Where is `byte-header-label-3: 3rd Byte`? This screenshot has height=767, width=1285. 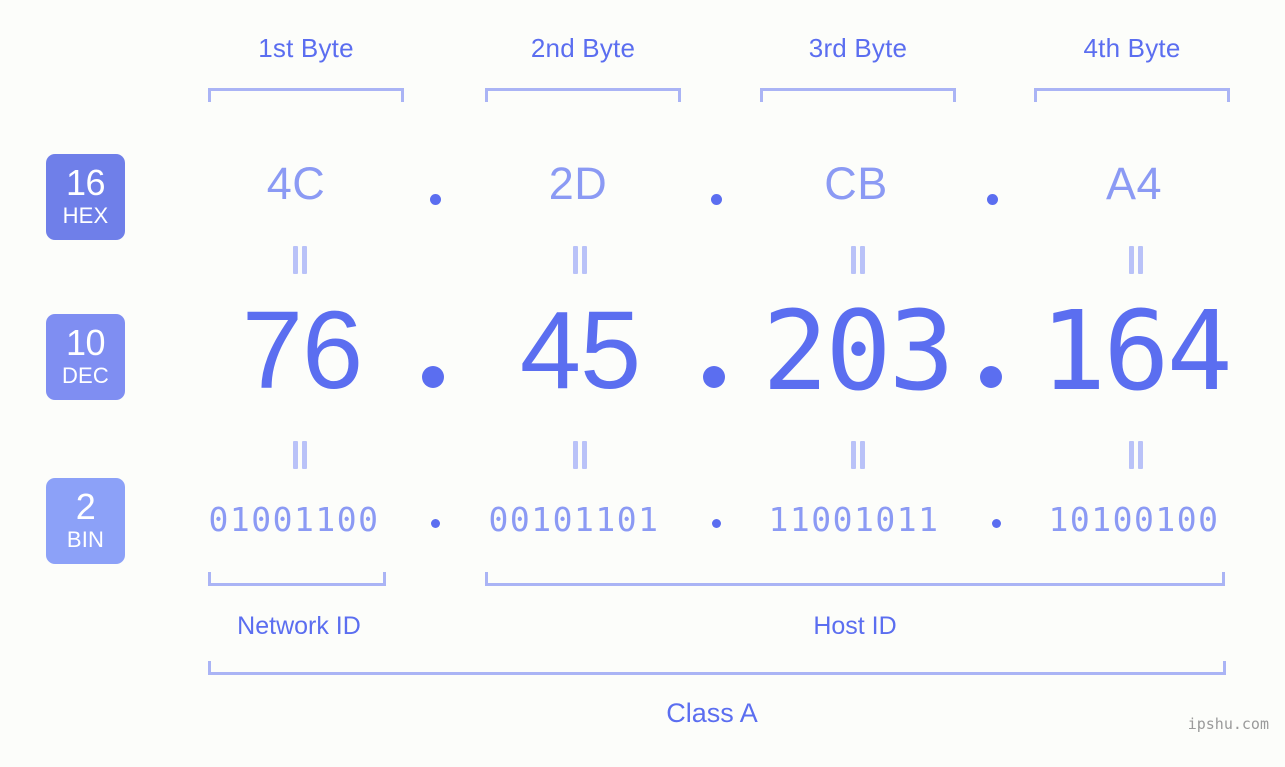 byte-header-label-3: 3rd Byte is located at coordinates (858, 48).